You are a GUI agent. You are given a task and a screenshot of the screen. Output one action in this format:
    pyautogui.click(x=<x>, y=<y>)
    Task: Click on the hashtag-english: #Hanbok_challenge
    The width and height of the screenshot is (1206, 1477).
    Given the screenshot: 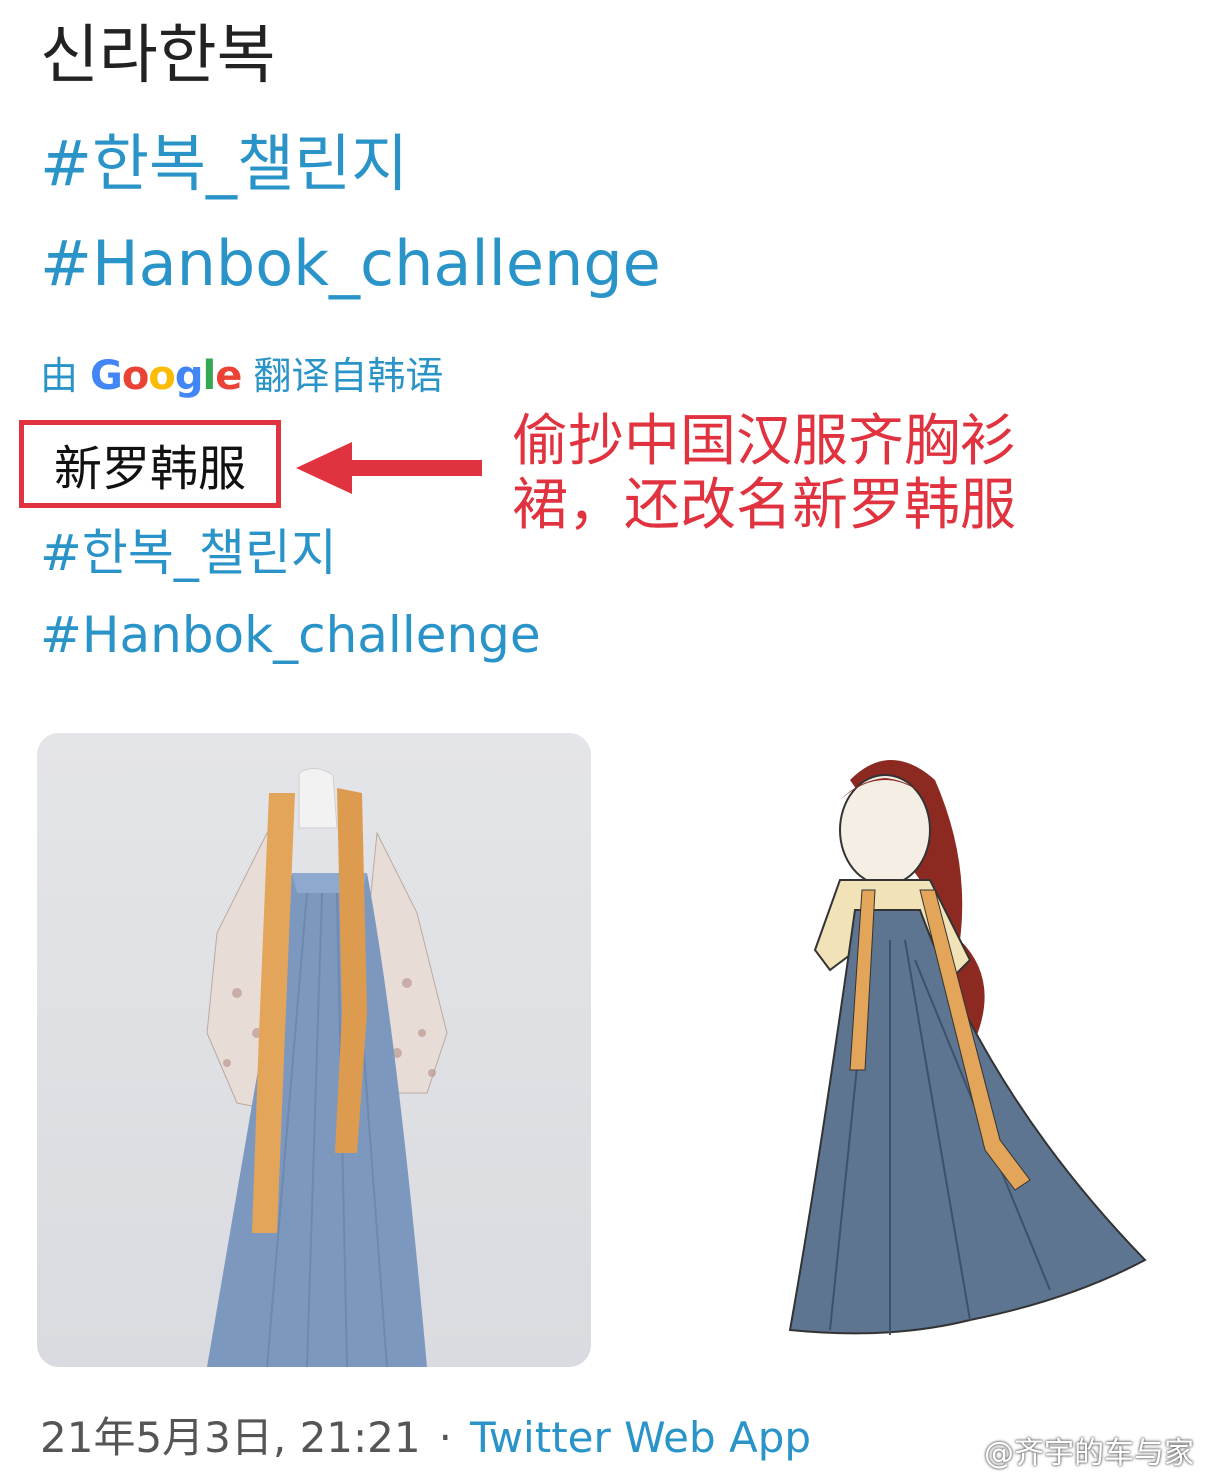 What is the action you would take?
    pyautogui.click(x=350, y=264)
    